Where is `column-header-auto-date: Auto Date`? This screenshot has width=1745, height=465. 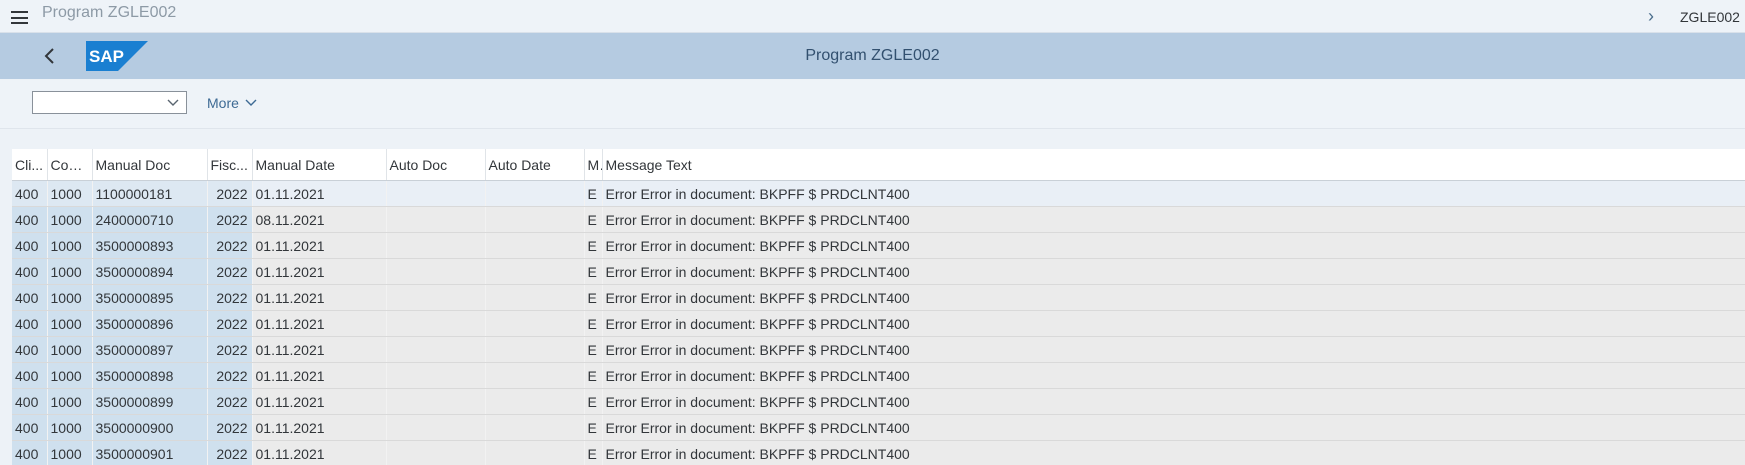
column-header-auto-date: Auto Date is located at coordinates (535, 165).